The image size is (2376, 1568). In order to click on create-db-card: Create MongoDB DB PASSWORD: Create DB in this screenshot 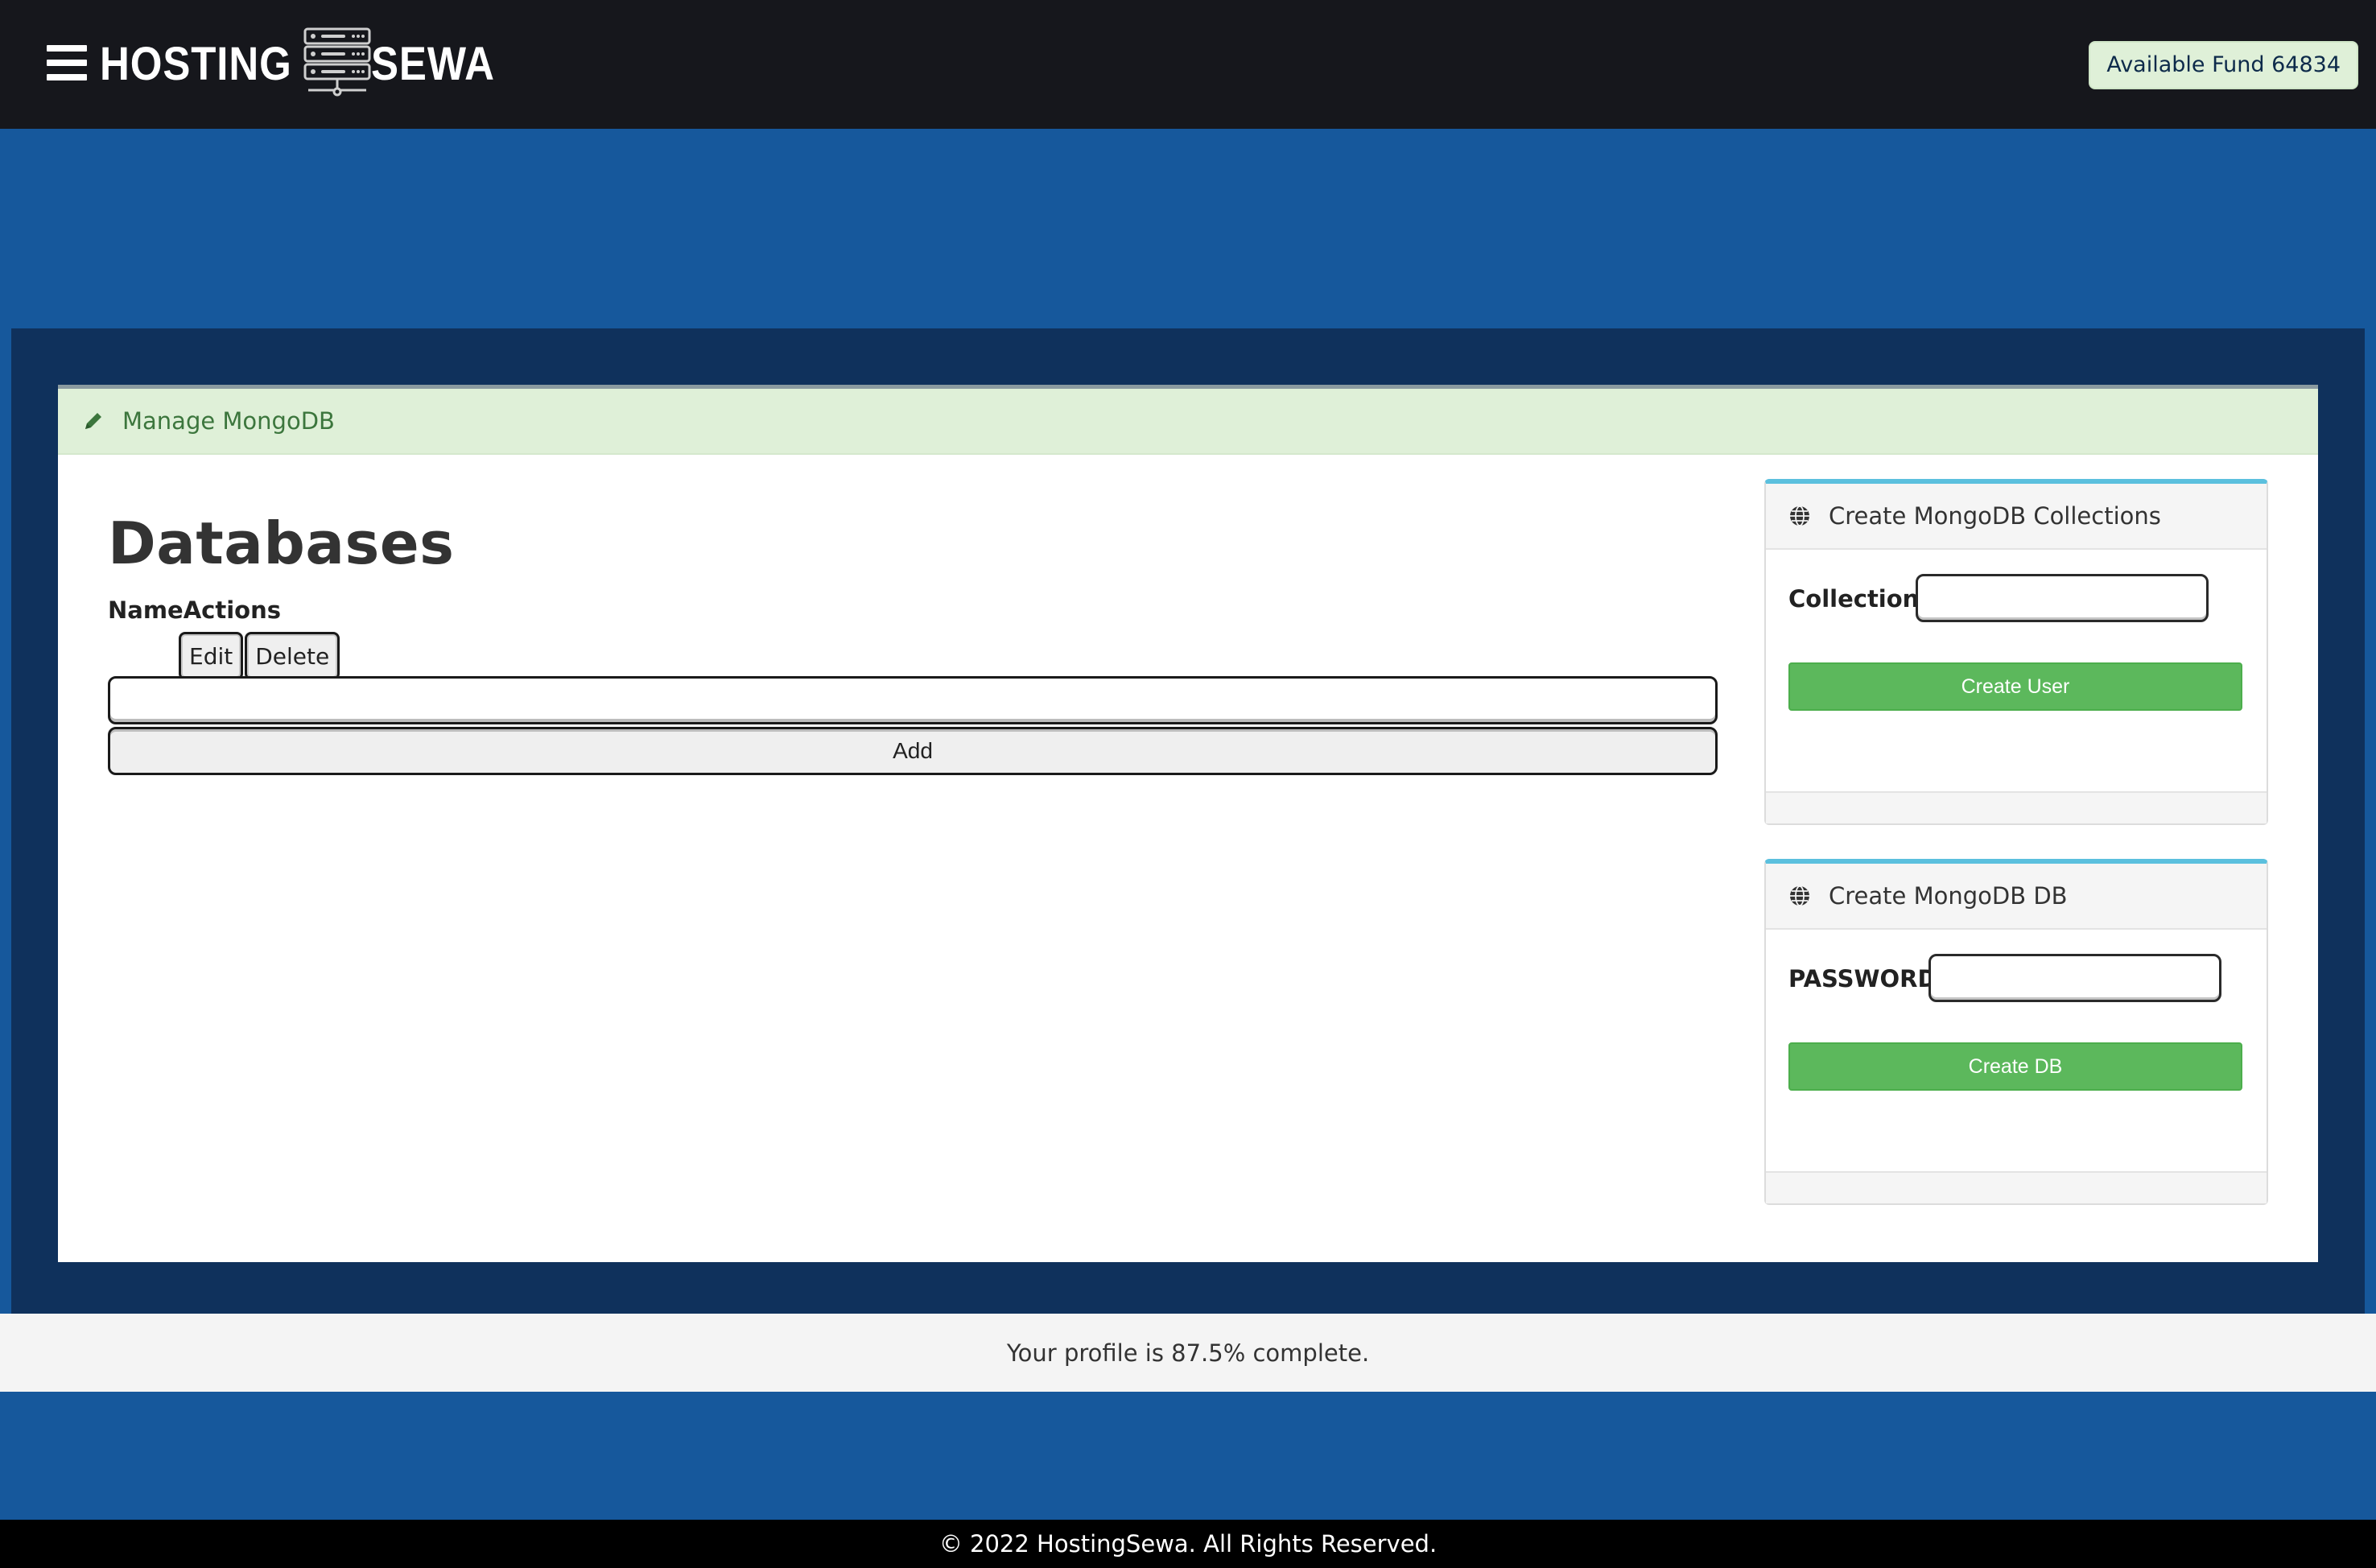, I will do `click(2016, 1032)`.